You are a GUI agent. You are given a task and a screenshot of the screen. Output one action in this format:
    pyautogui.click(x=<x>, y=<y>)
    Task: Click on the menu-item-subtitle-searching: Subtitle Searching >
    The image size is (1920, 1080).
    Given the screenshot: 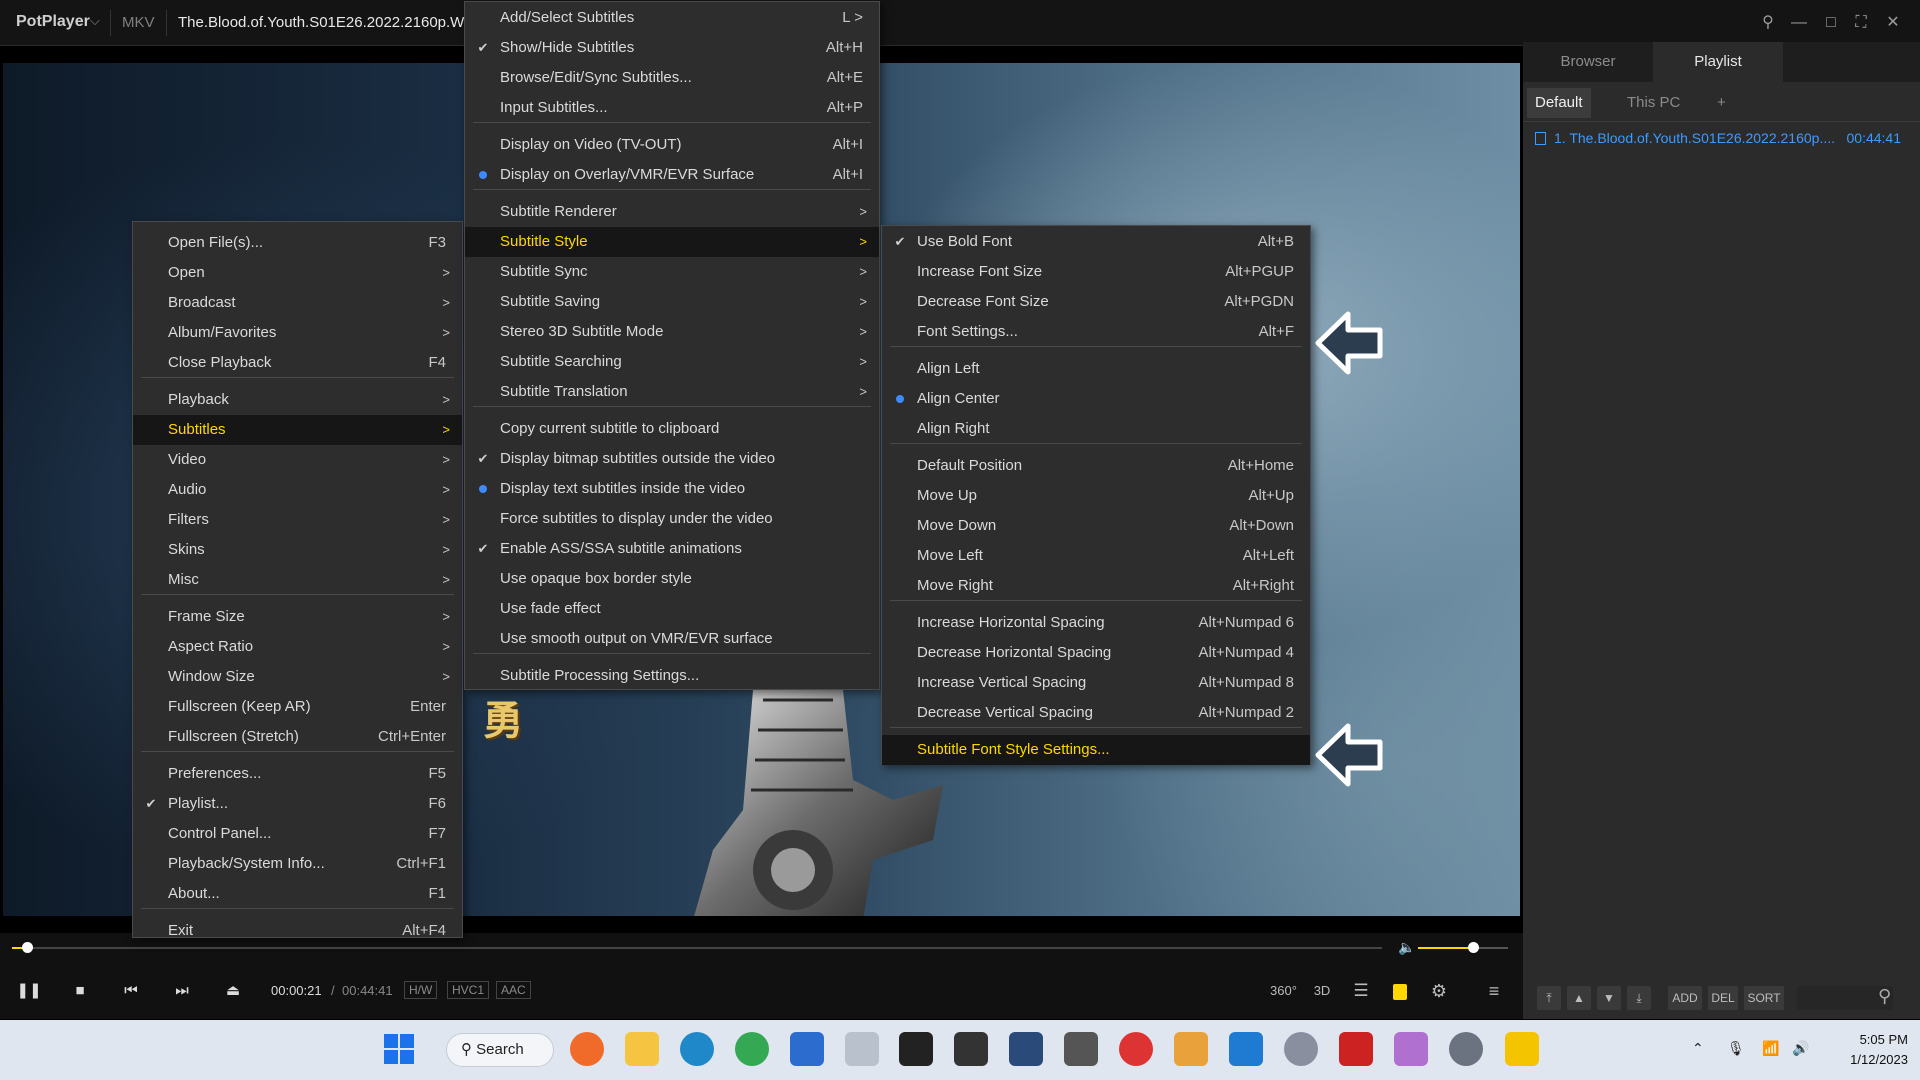 What is the action you would take?
    pyautogui.click(x=672, y=362)
    